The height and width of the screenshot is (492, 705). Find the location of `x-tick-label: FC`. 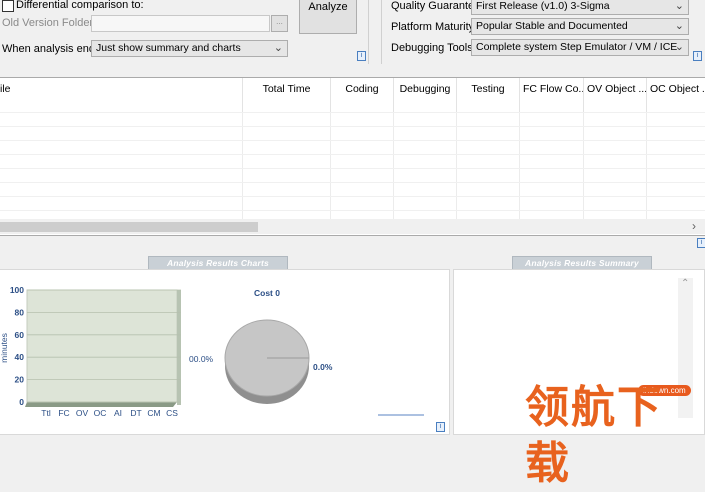

x-tick-label: FC is located at coordinates (63, 413).